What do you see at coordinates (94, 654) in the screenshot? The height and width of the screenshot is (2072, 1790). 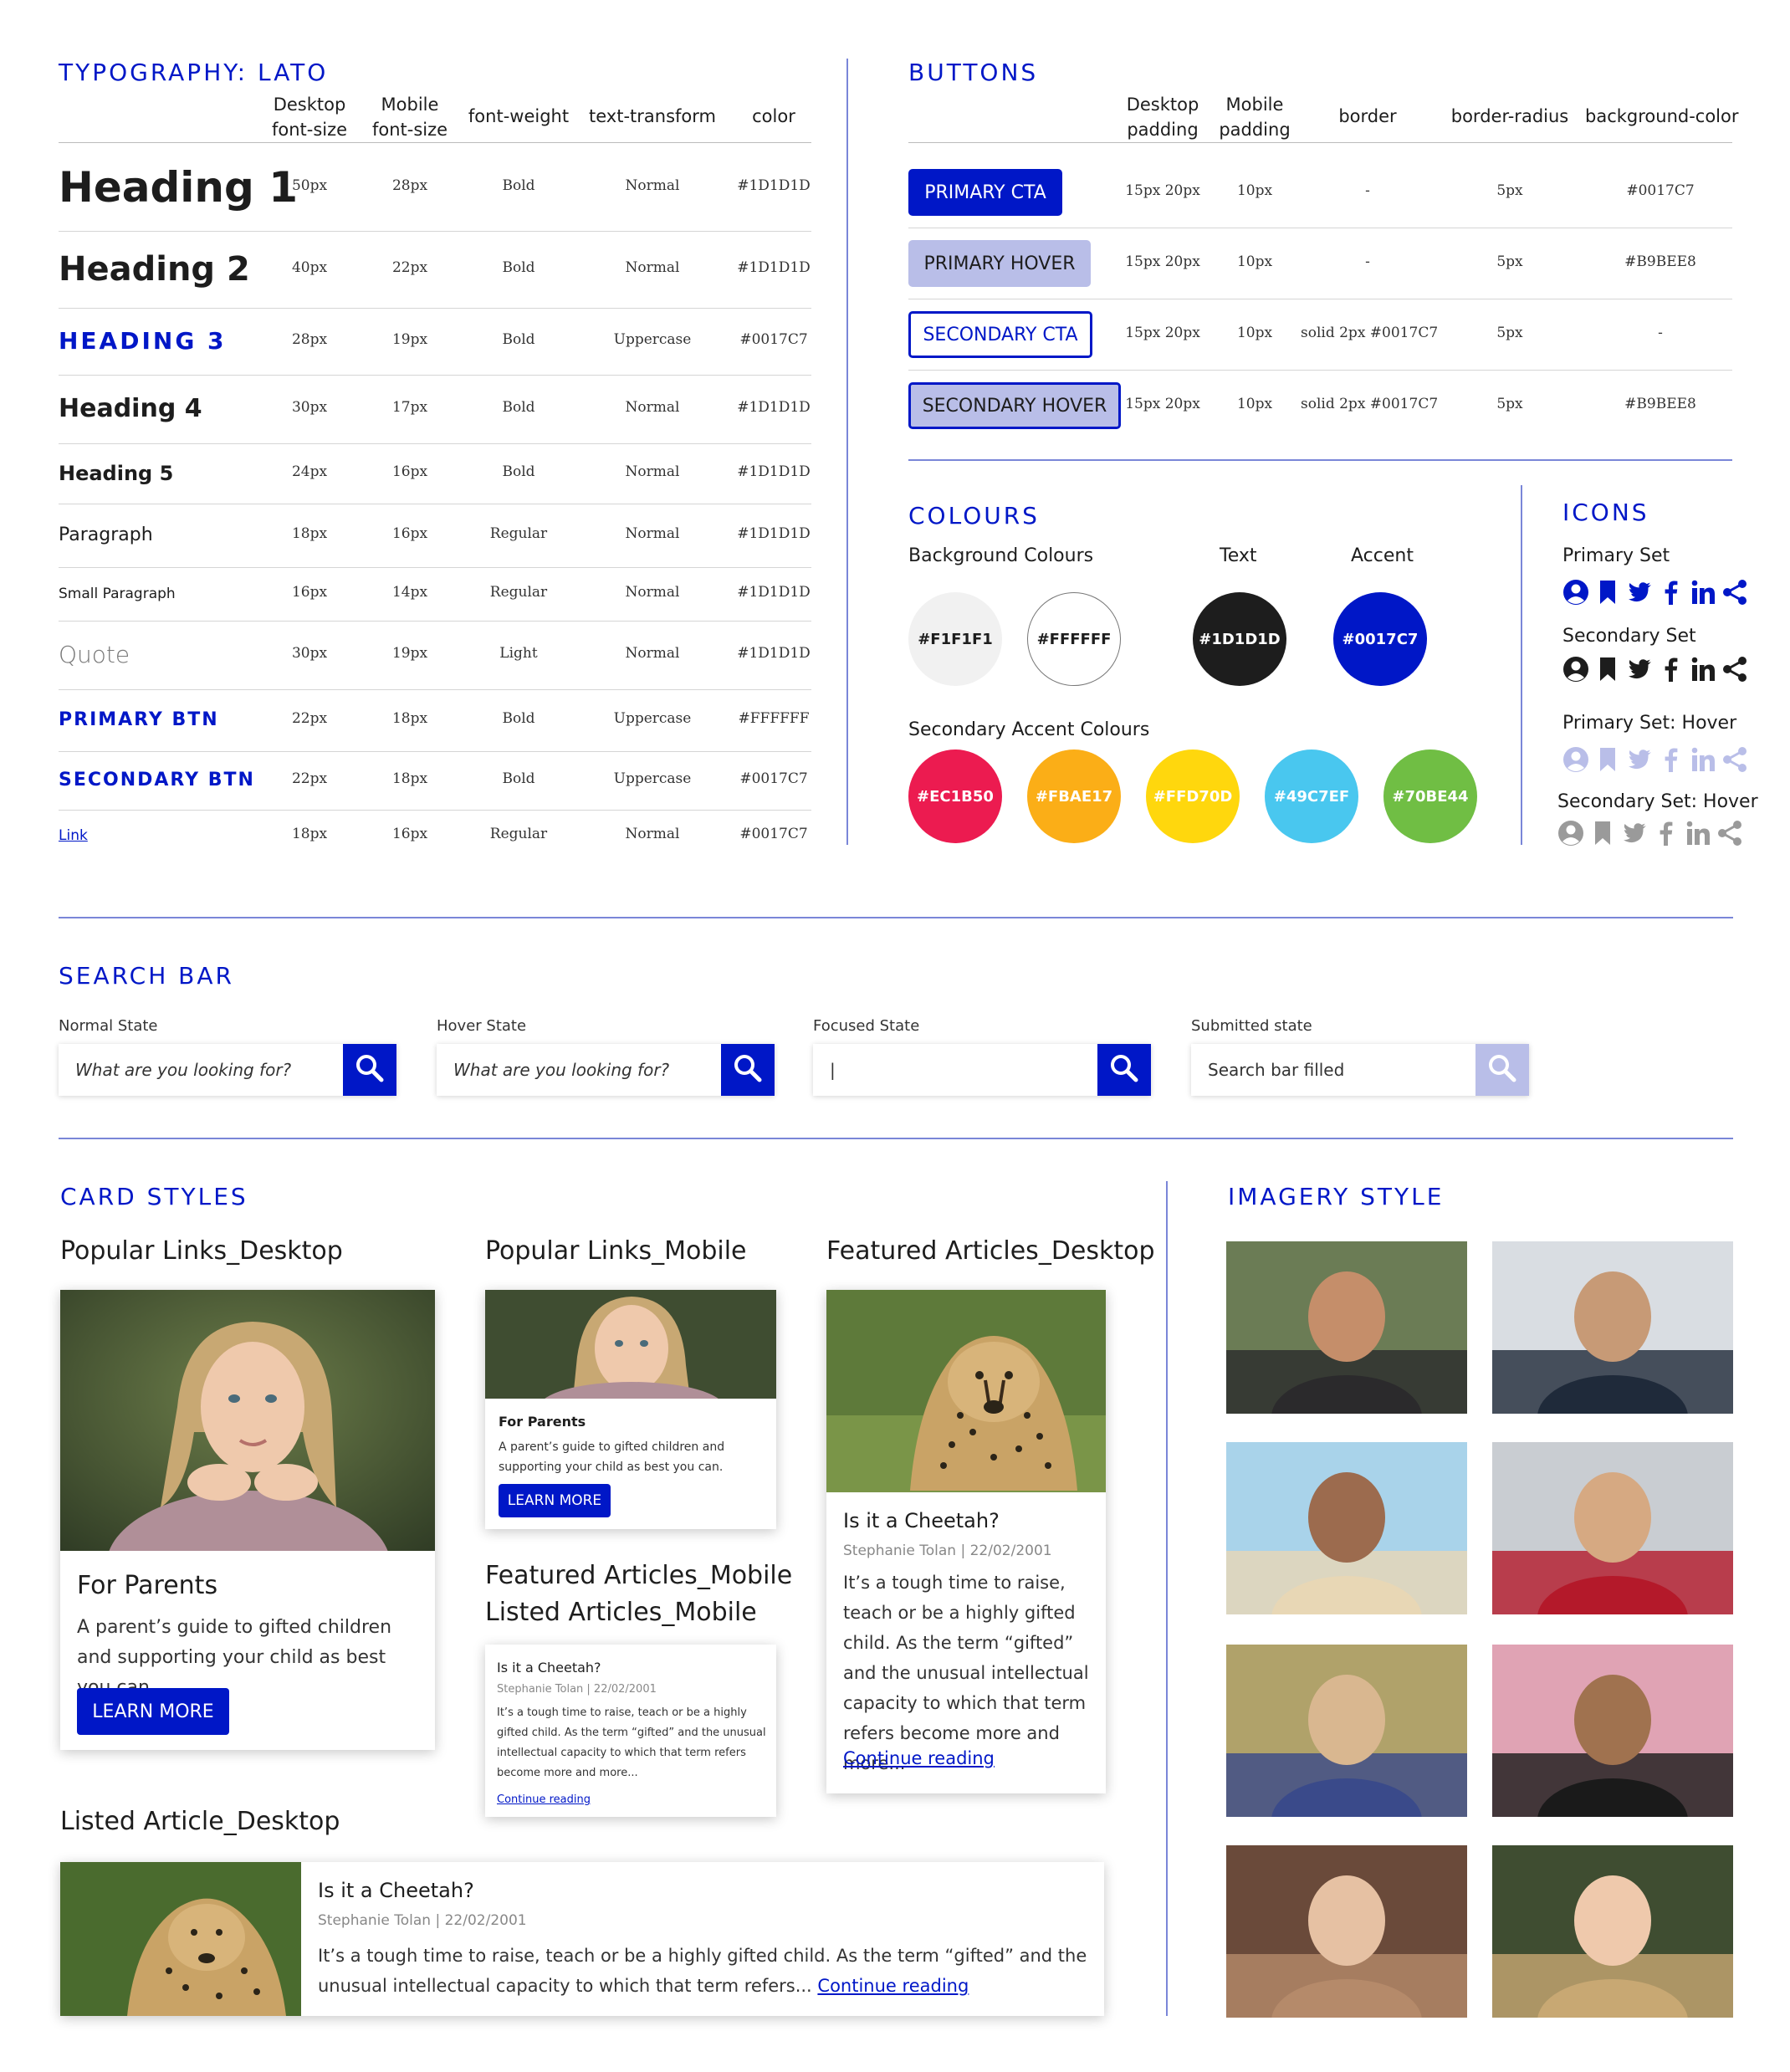 I see `typo-sample-quote: Quote` at bounding box center [94, 654].